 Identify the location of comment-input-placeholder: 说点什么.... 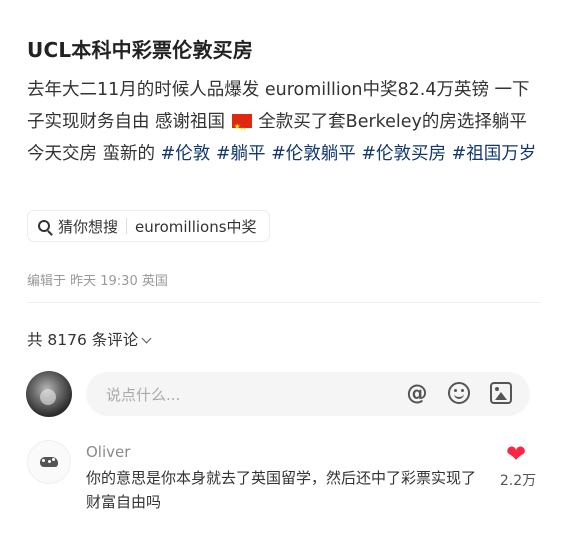
(143, 395).